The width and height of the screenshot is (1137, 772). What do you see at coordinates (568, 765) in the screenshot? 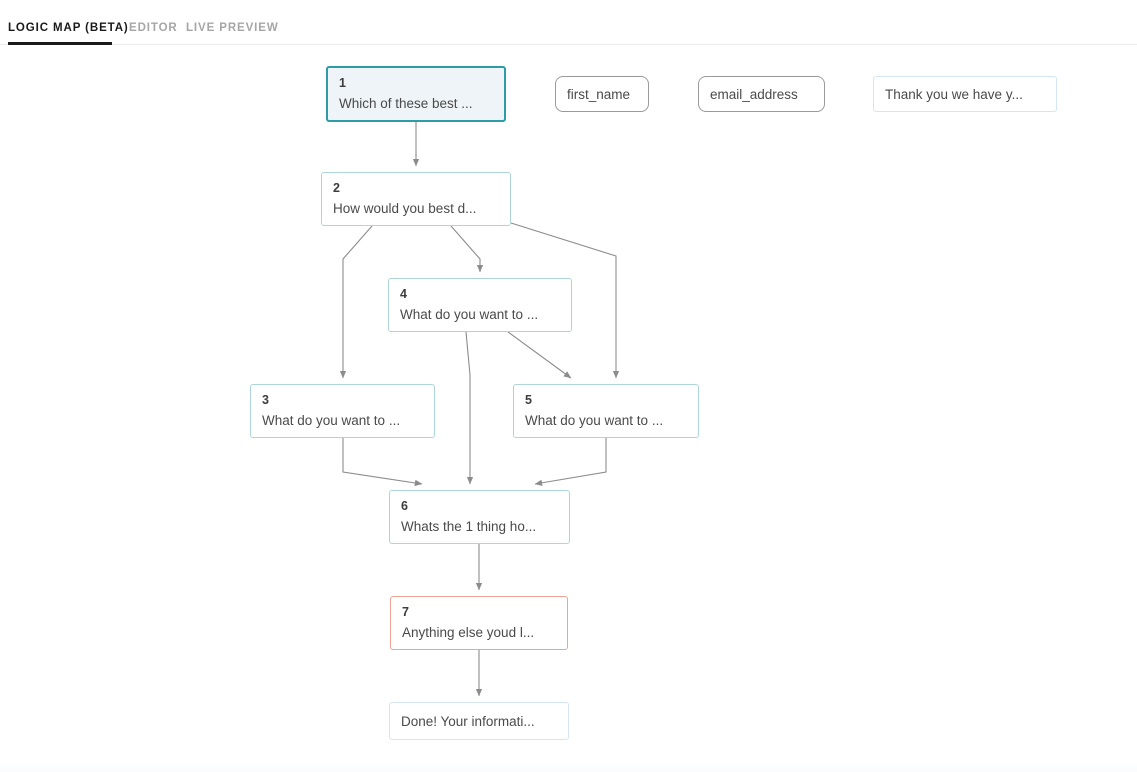
I see `canvas-bottom-fade` at bounding box center [568, 765].